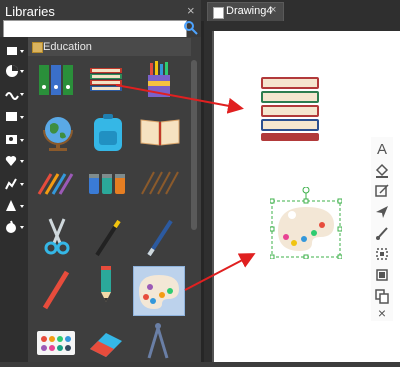 The image size is (400, 367). I want to click on fill-tool-icon, so click(382, 170).